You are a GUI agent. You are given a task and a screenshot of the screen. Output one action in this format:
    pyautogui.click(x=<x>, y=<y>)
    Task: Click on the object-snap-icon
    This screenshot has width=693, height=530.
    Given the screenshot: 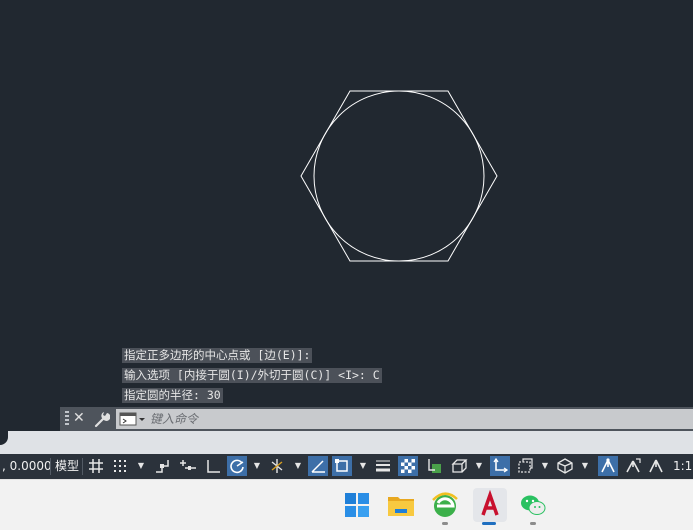 What is the action you would take?
    pyautogui.click(x=342, y=466)
    